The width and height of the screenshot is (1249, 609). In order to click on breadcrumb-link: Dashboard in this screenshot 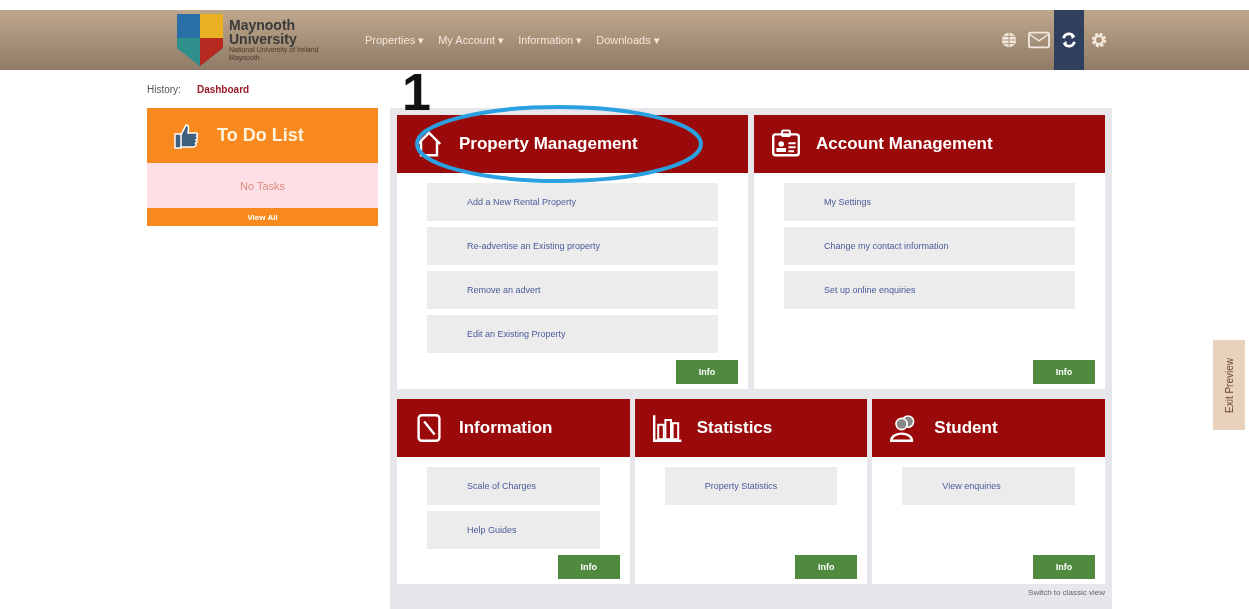, I will do `click(223, 89)`.